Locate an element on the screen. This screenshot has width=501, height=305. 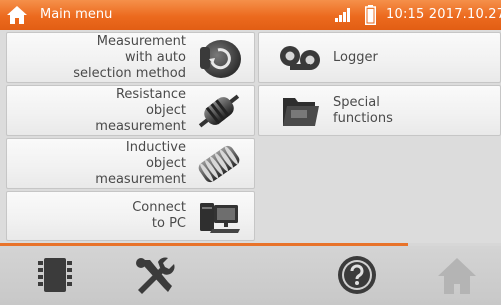
signal-icon is located at coordinates (342, 15).